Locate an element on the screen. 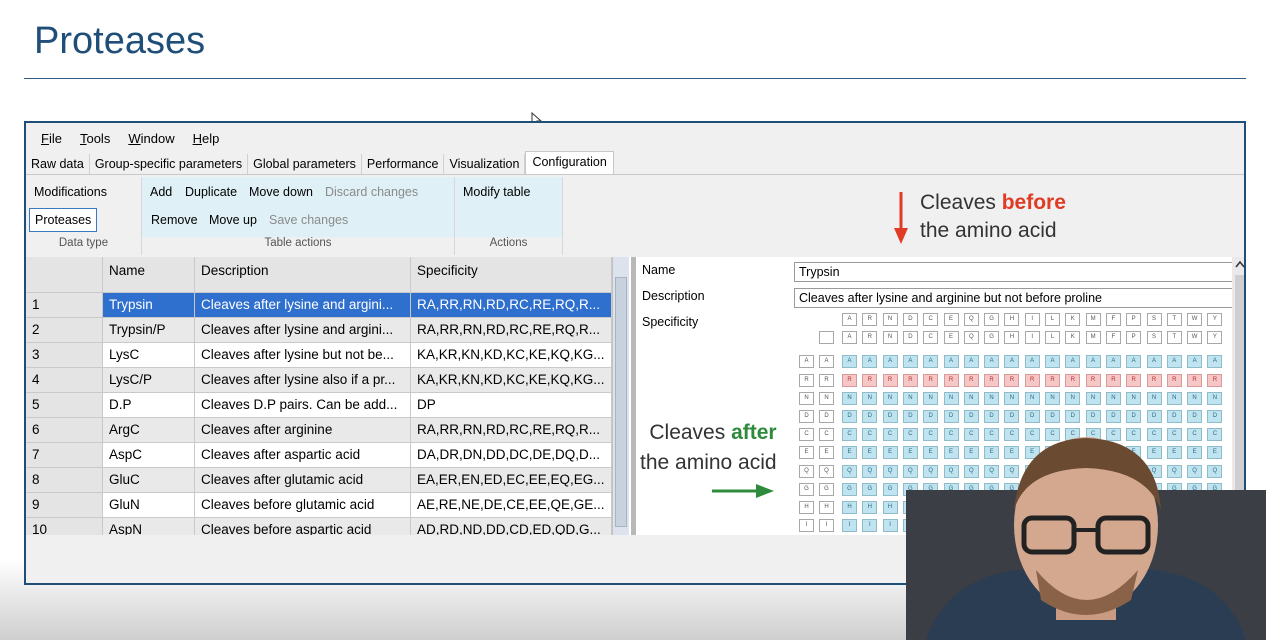  table-scrollbar is located at coordinates (620, 396).